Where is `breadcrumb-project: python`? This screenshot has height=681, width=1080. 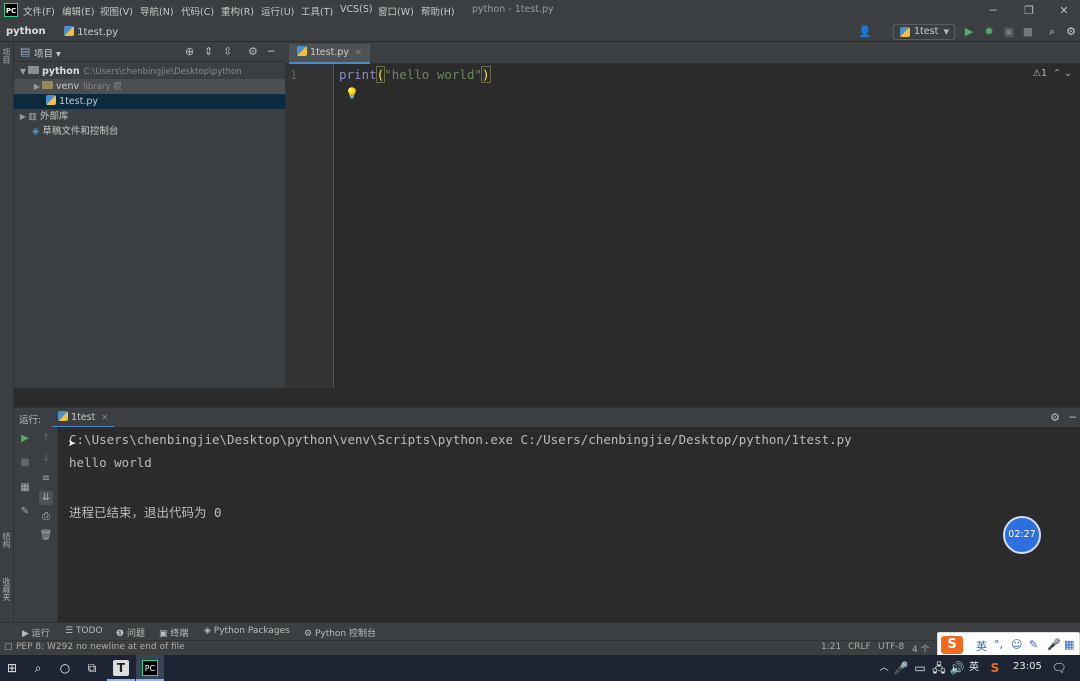
breadcrumb-project: python is located at coordinates (26, 31).